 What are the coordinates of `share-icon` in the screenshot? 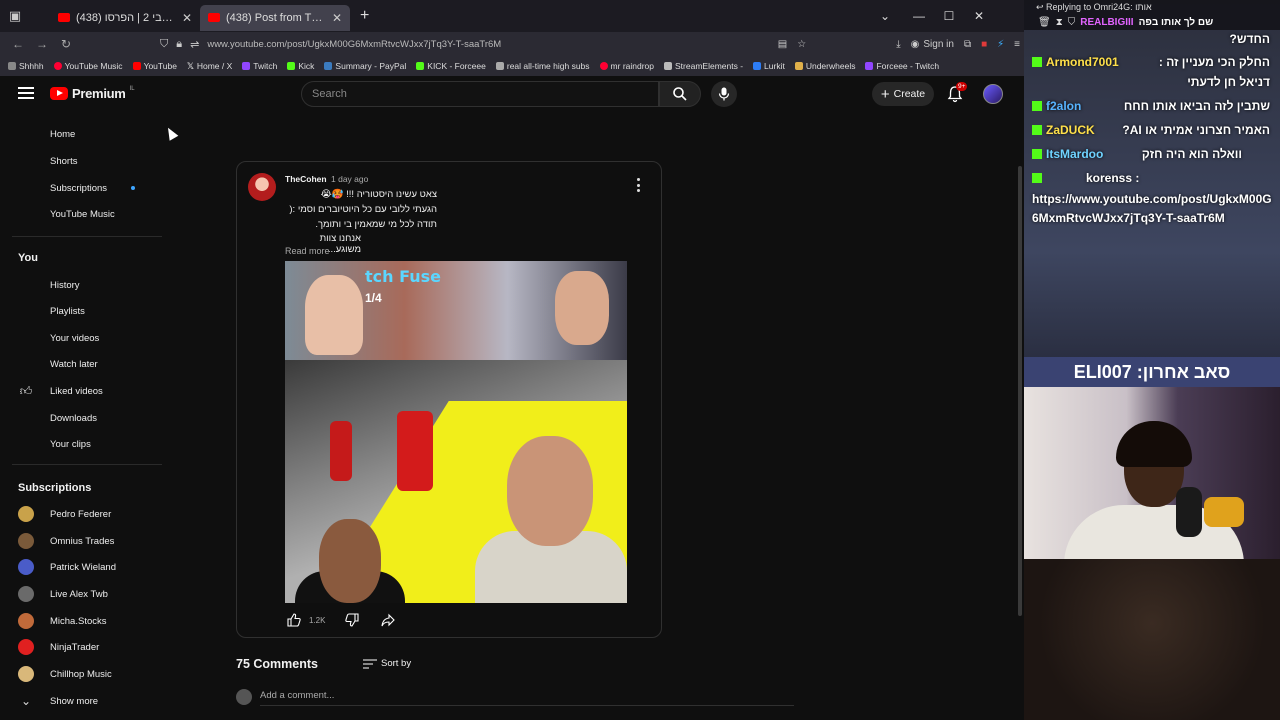 It's located at (388, 620).